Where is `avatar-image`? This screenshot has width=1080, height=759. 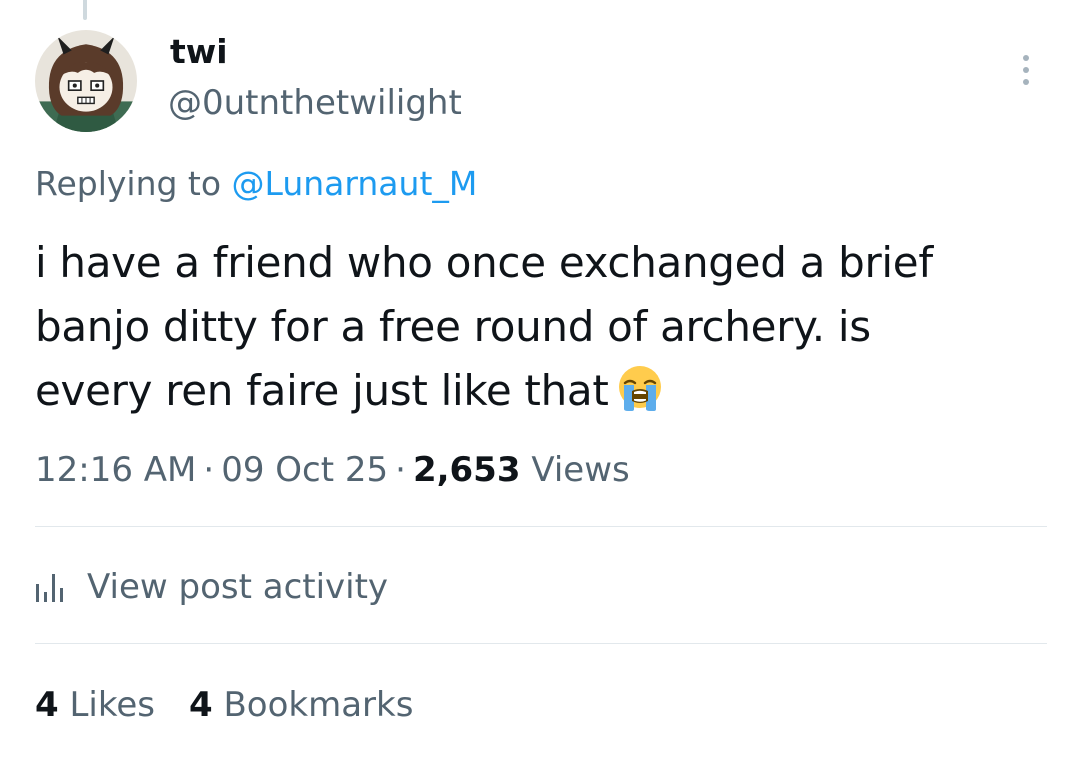 avatar-image is located at coordinates (86, 81).